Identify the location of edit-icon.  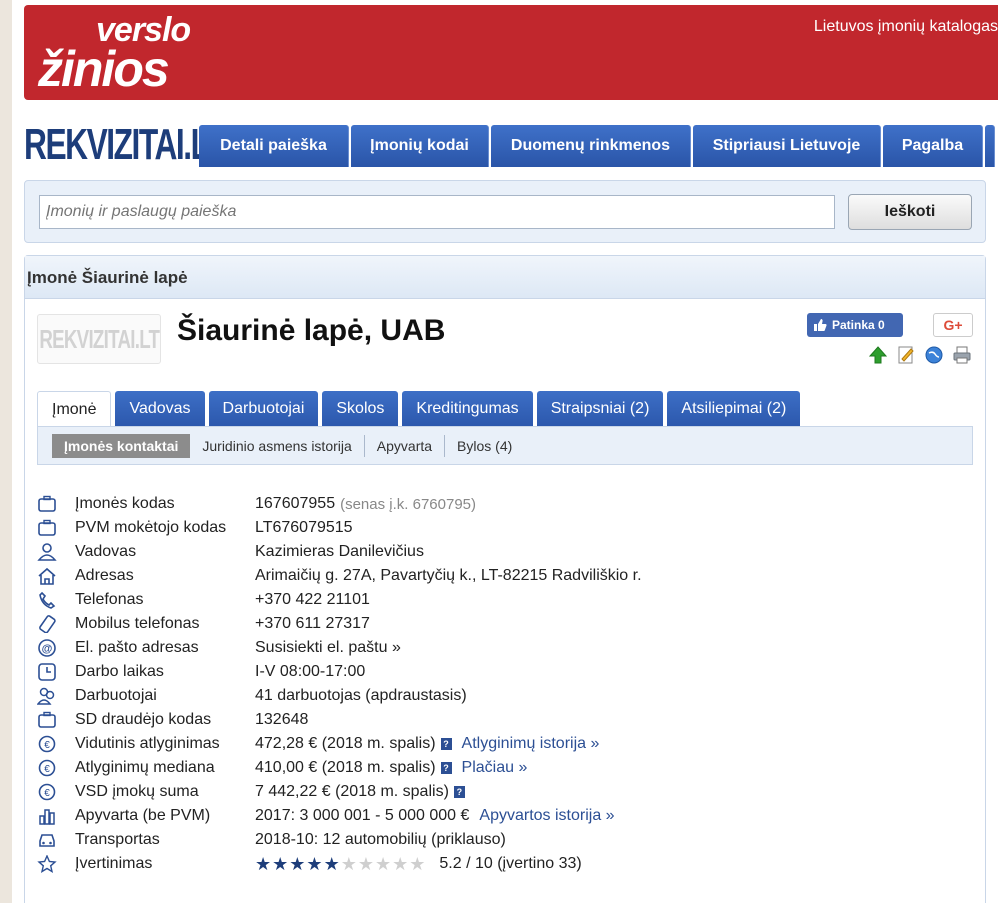
(906, 355).